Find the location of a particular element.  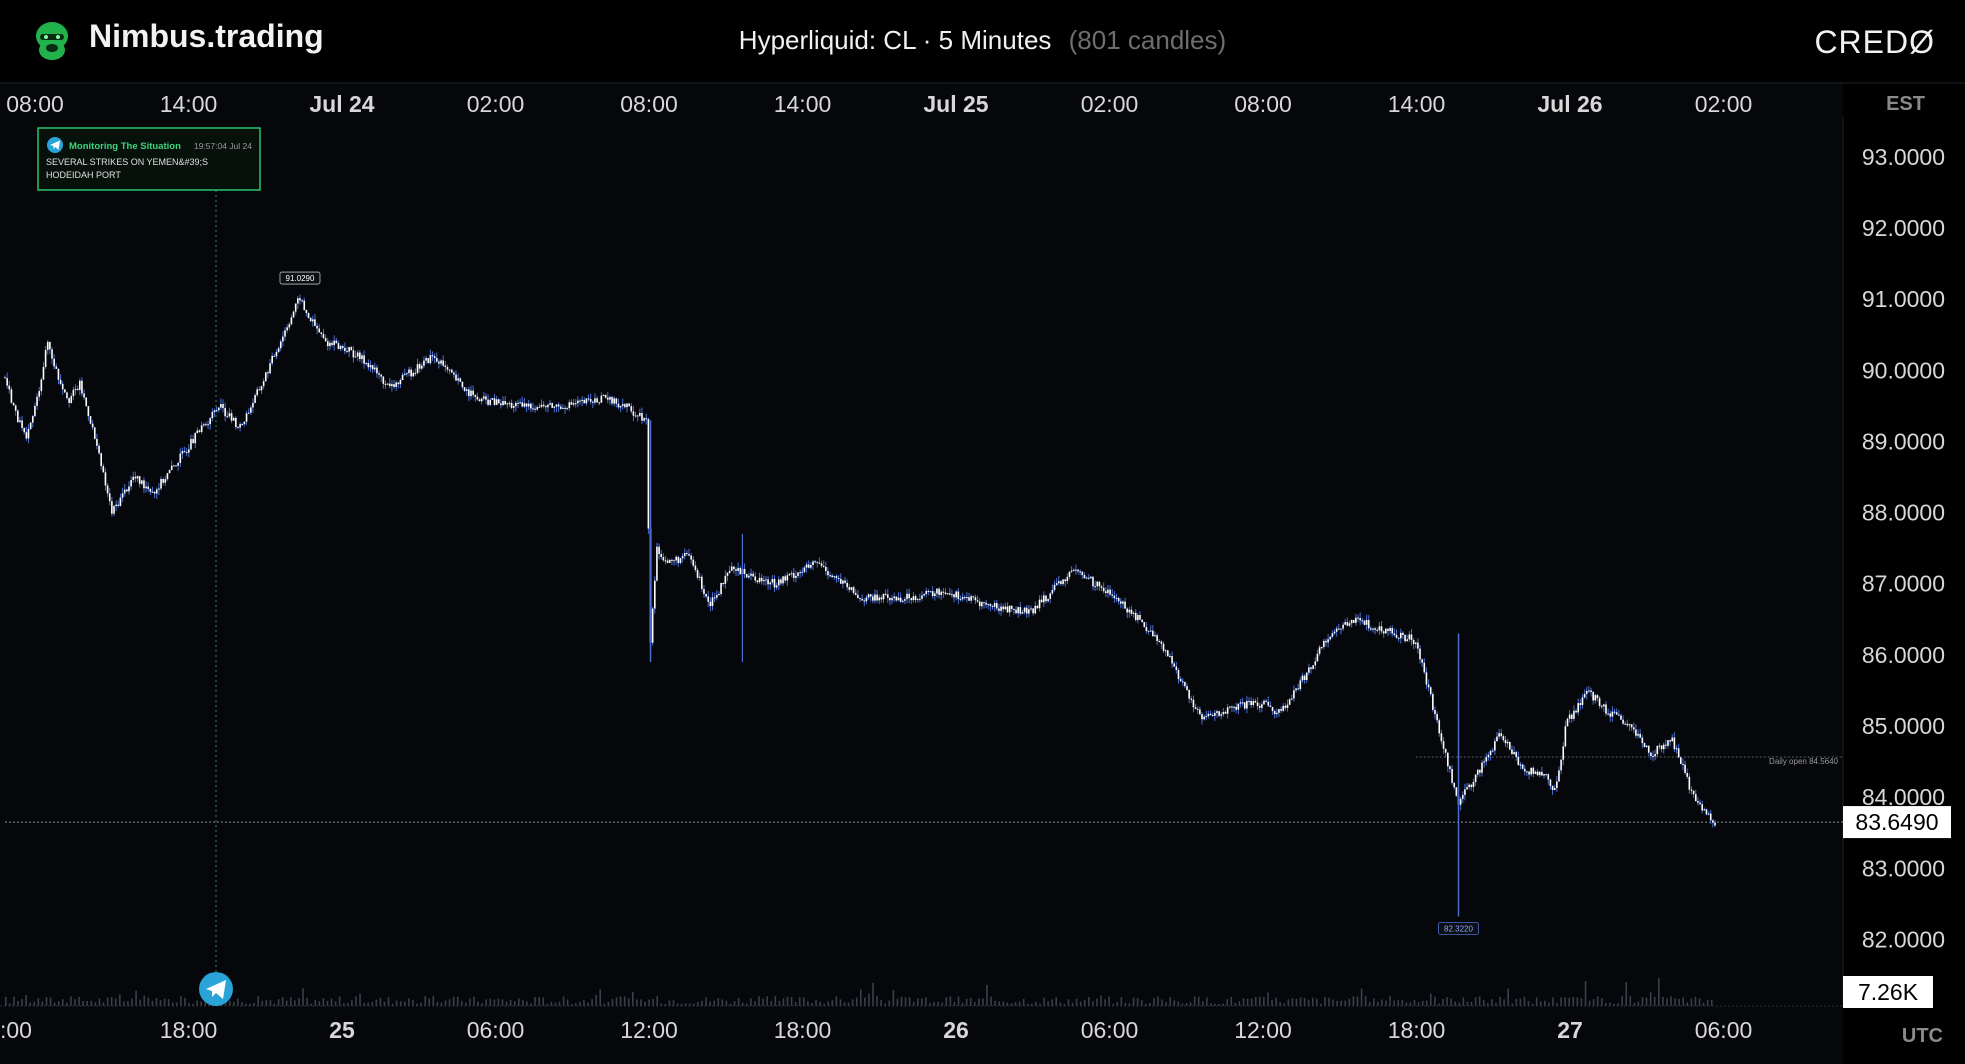

top-axis-tick-label: Jul 24 is located at coordinates (341, 104).